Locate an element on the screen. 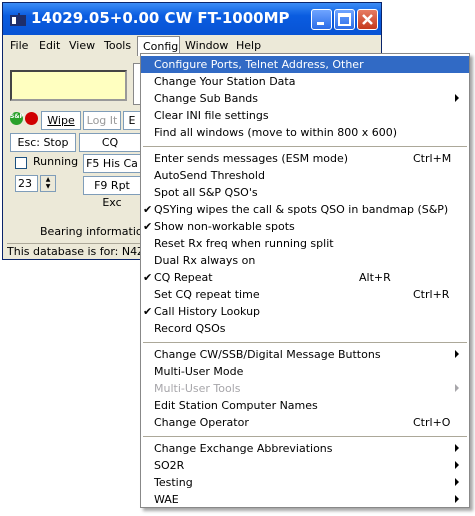 The height and width of the screenshot is (516, 475). menu-item-change-exchange-abbr: Change Exchange Abbreviations is located at coordinates (305, 448).